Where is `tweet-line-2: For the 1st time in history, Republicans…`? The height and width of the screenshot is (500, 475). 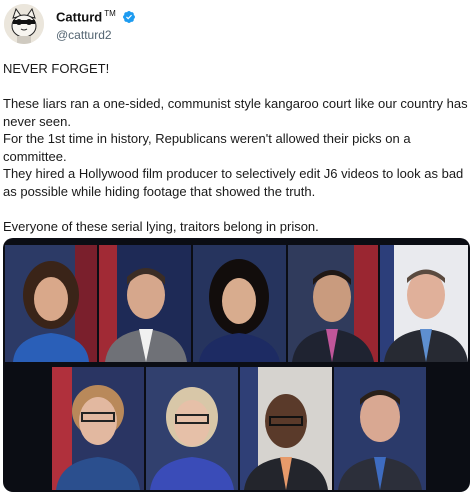
tweet-line-2: For the 1st time in history, Republicans… is located at coordinates (207, 147).